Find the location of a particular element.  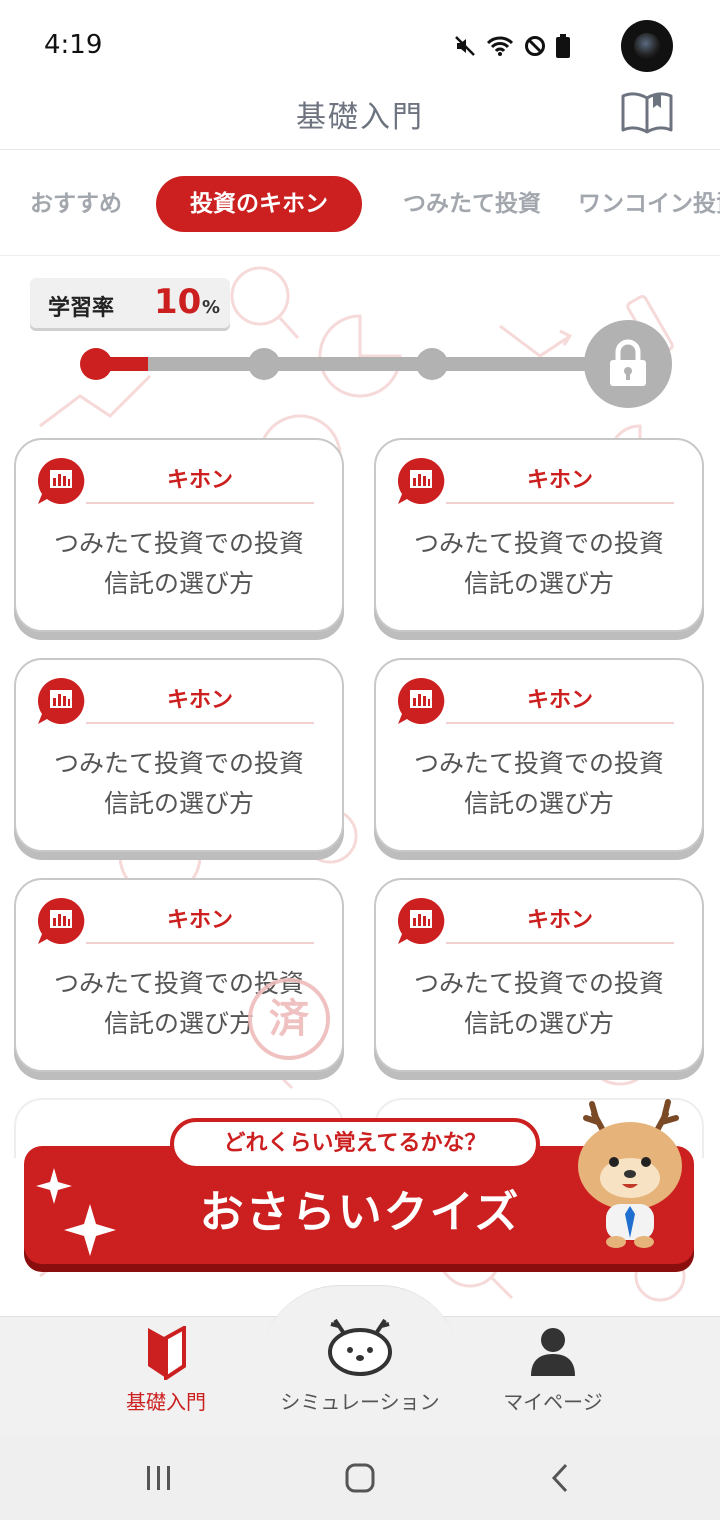

app-header: 基礎入門 is located at coordinates (360, 120).